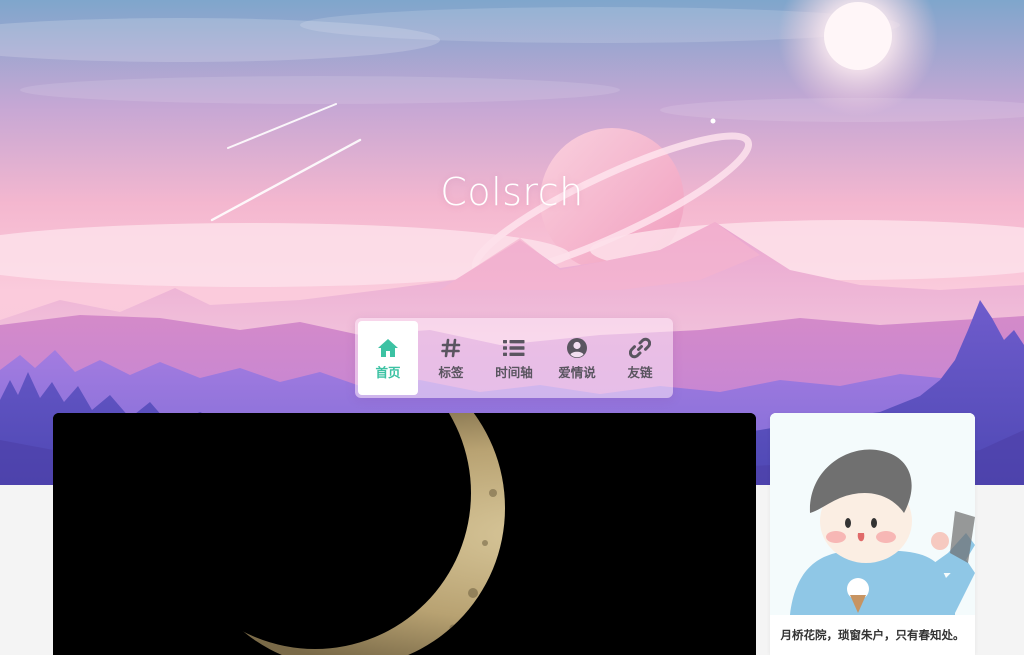  Describe the element at coordinates (512, 192) in the screenshot. I see `site-title: Colsrch` at that location.